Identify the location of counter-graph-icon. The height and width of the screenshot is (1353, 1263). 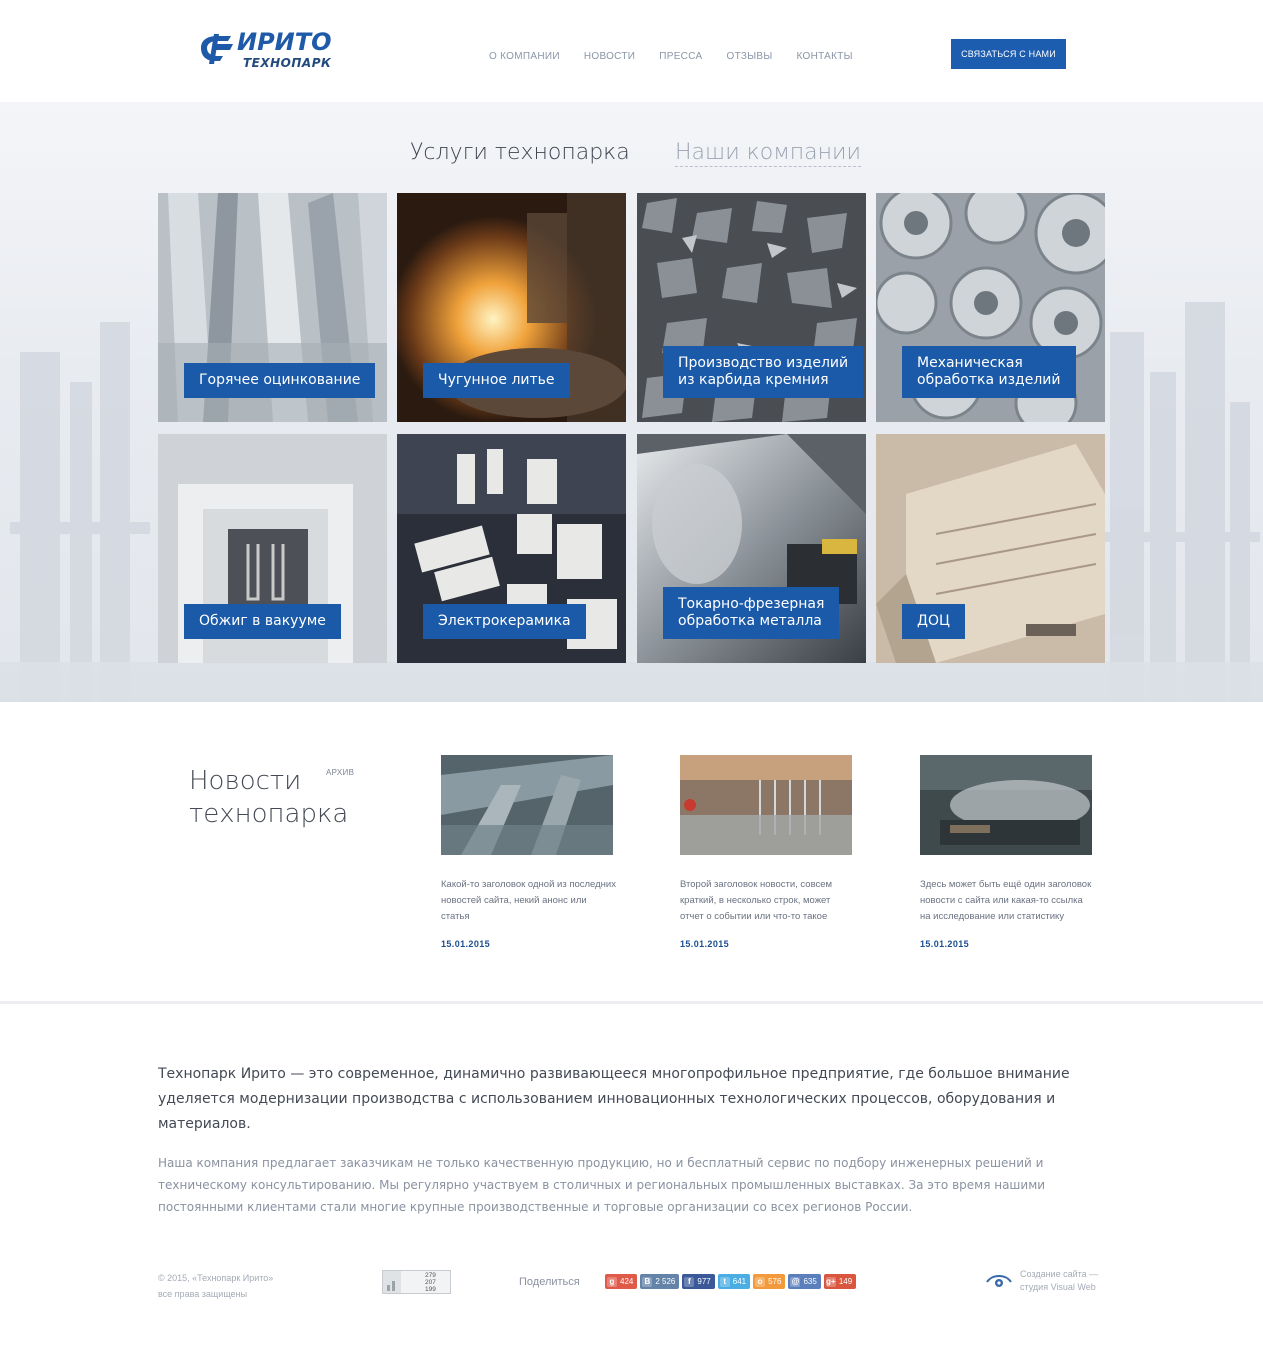
(392, 1282).